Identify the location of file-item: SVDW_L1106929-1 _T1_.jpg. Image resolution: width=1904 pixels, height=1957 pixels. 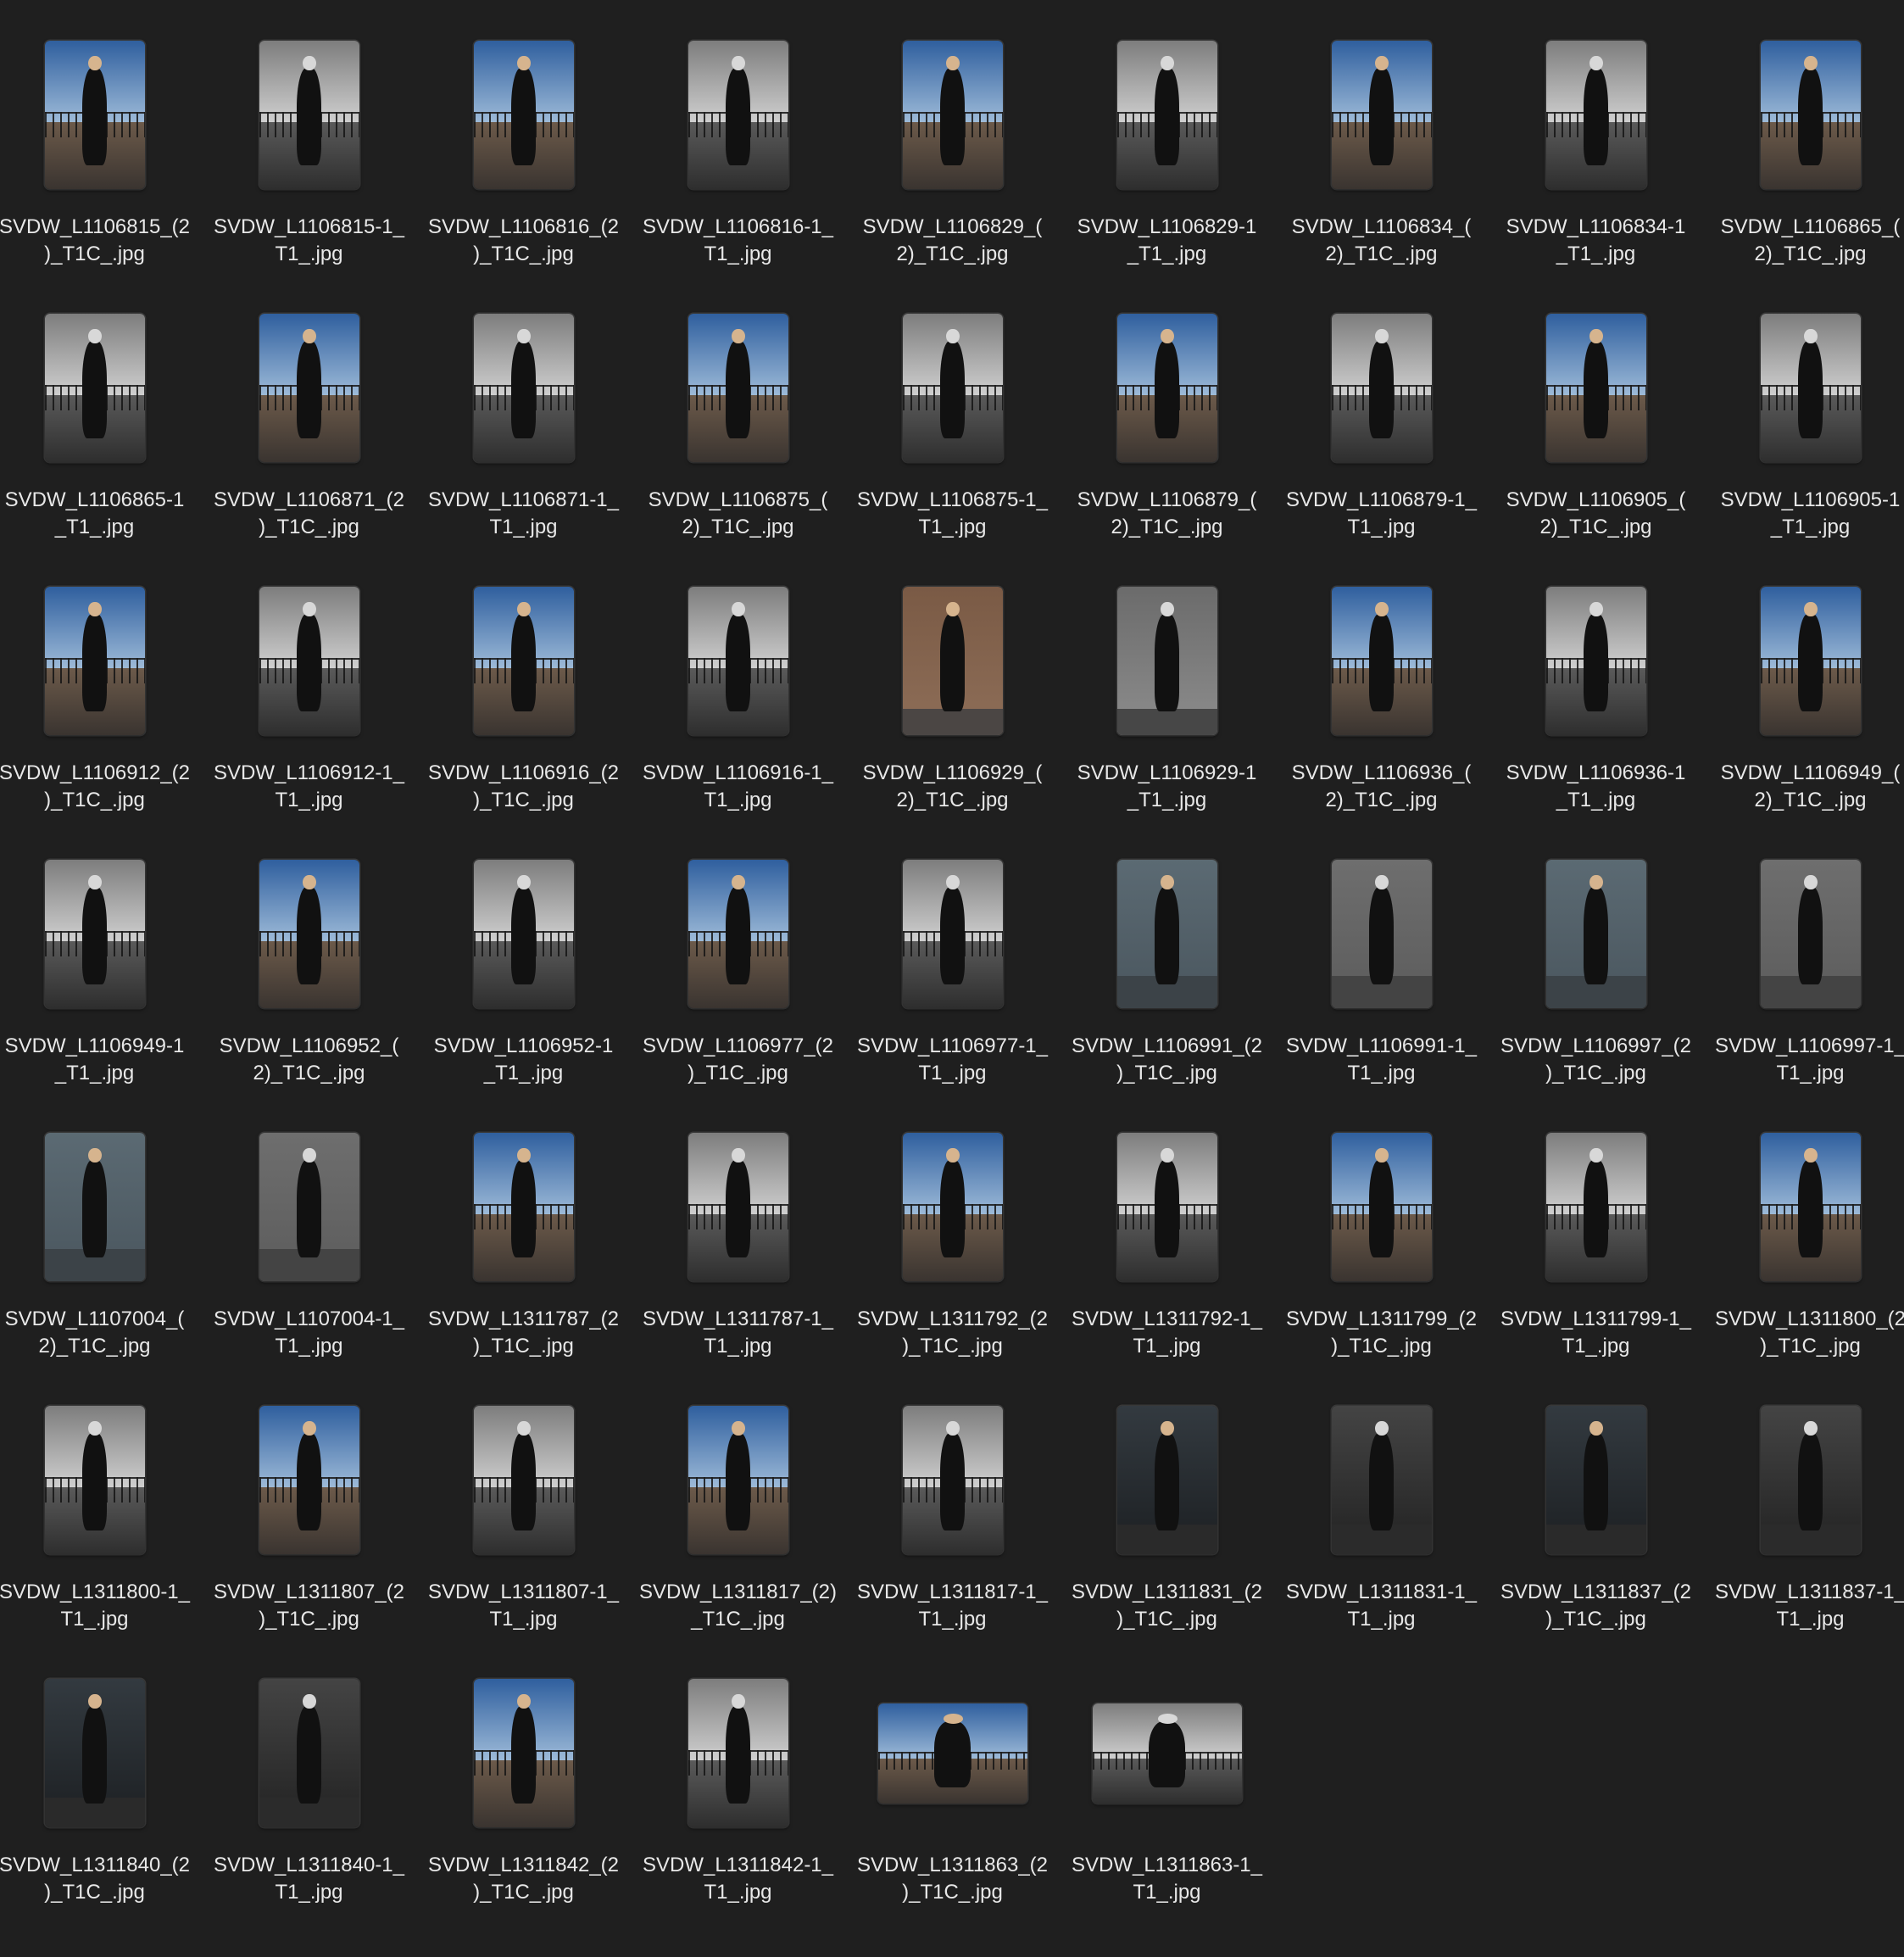
(1167, 678).